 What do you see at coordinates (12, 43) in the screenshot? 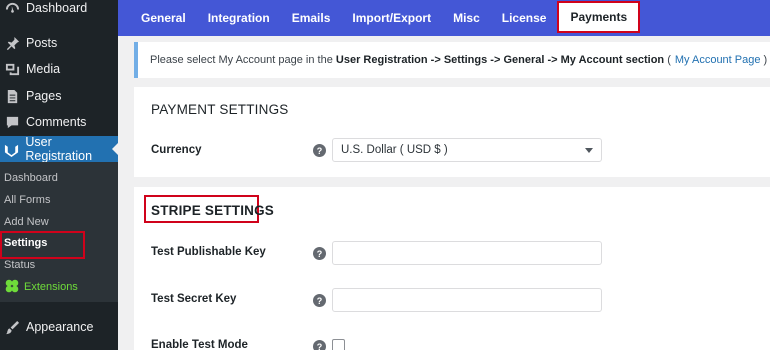
I see `pin-icon` at bounding box center [12, 43].